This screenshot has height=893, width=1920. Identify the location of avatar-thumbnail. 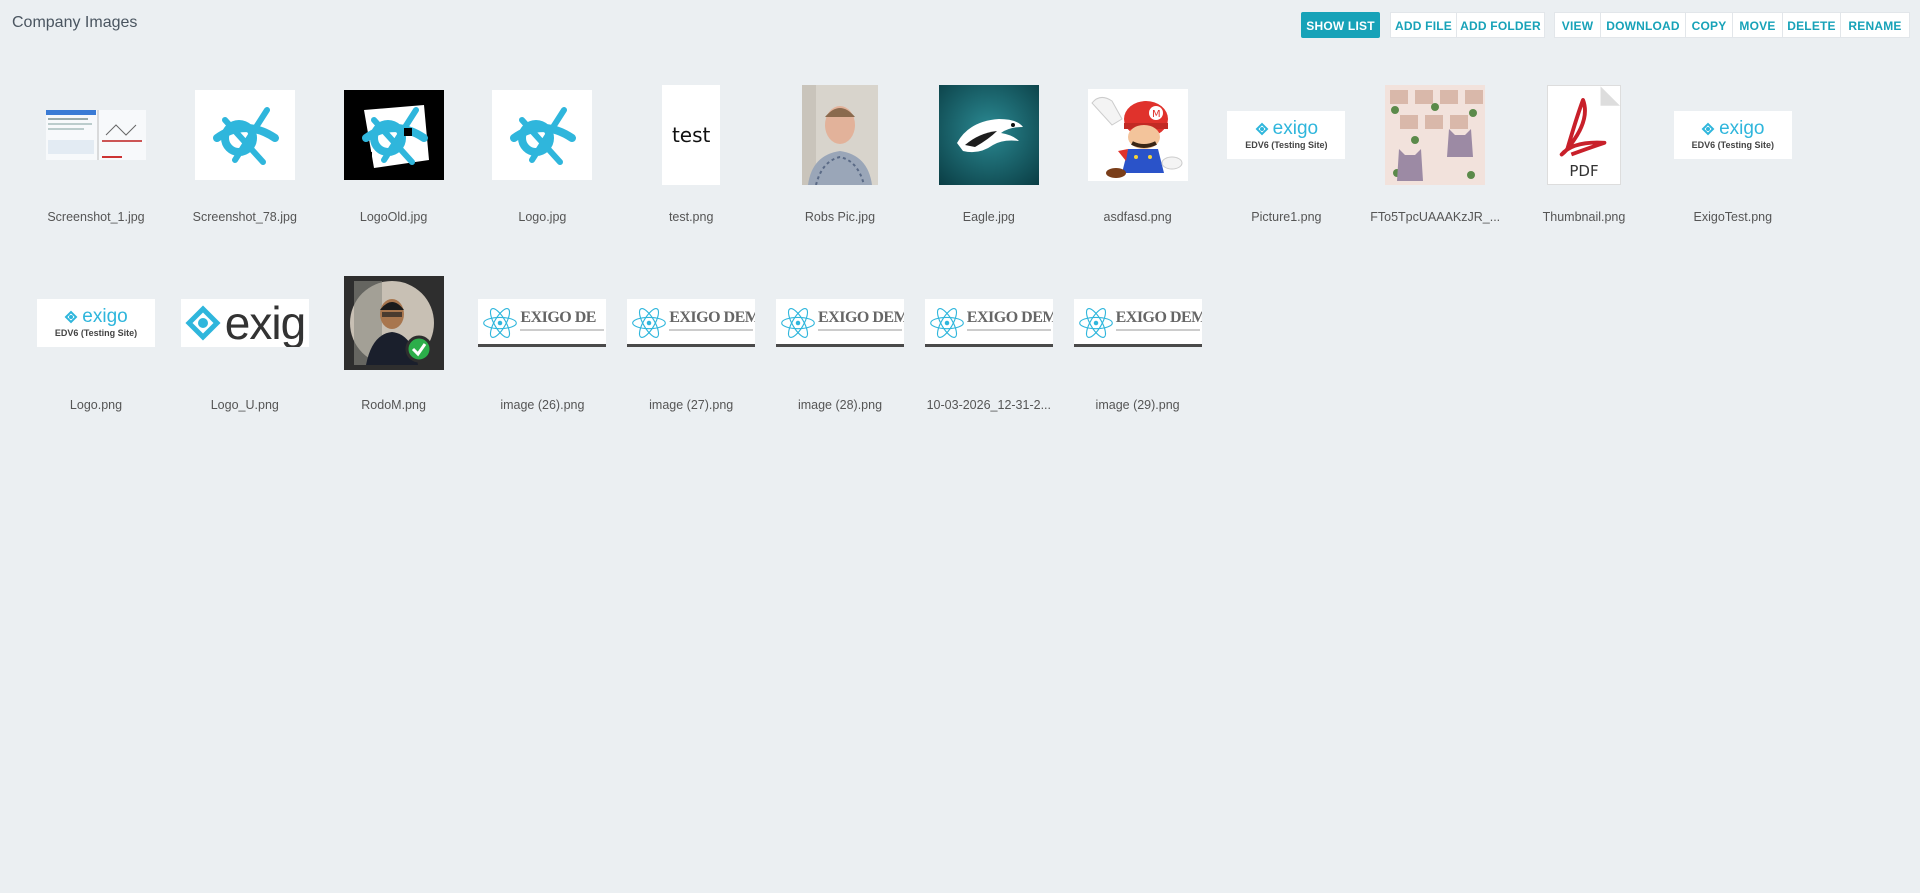
(394, 323).